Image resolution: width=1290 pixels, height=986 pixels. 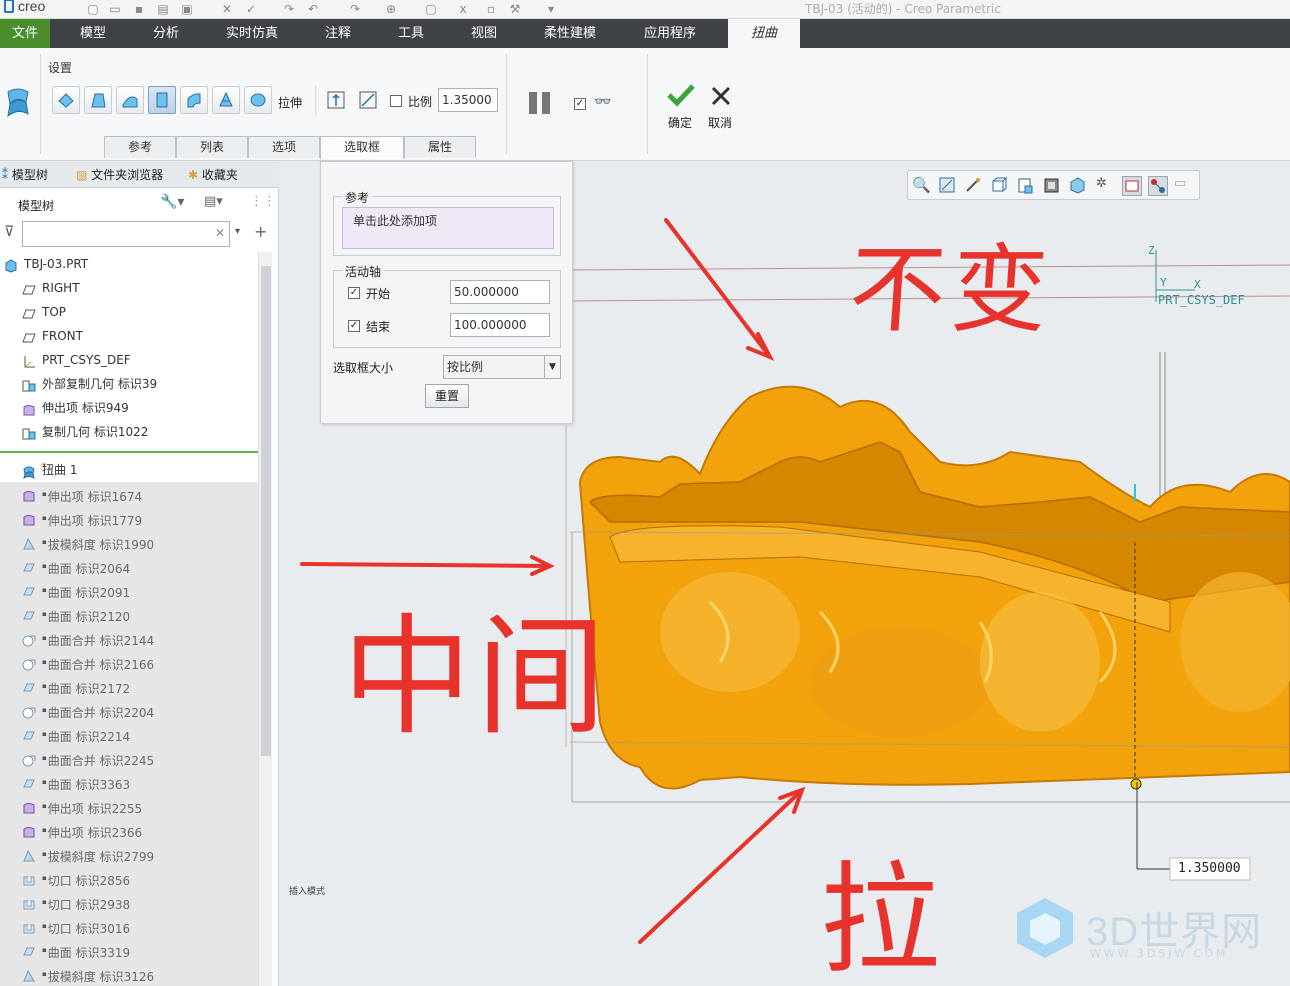 What do you see at coordinates (126, 234) in the screenshot?
I see `tree-filter-input` at bounding box center [126, 234].